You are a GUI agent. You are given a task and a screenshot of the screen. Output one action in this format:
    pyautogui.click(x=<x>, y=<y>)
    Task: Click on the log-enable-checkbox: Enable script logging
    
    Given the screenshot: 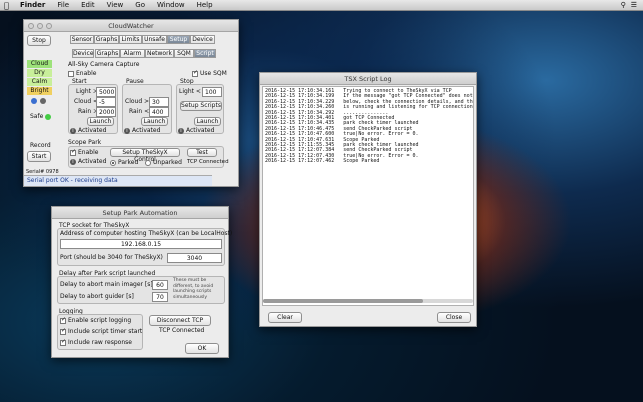 What is the action you would take?
    pyautogui.click(x=96, y=320)
    